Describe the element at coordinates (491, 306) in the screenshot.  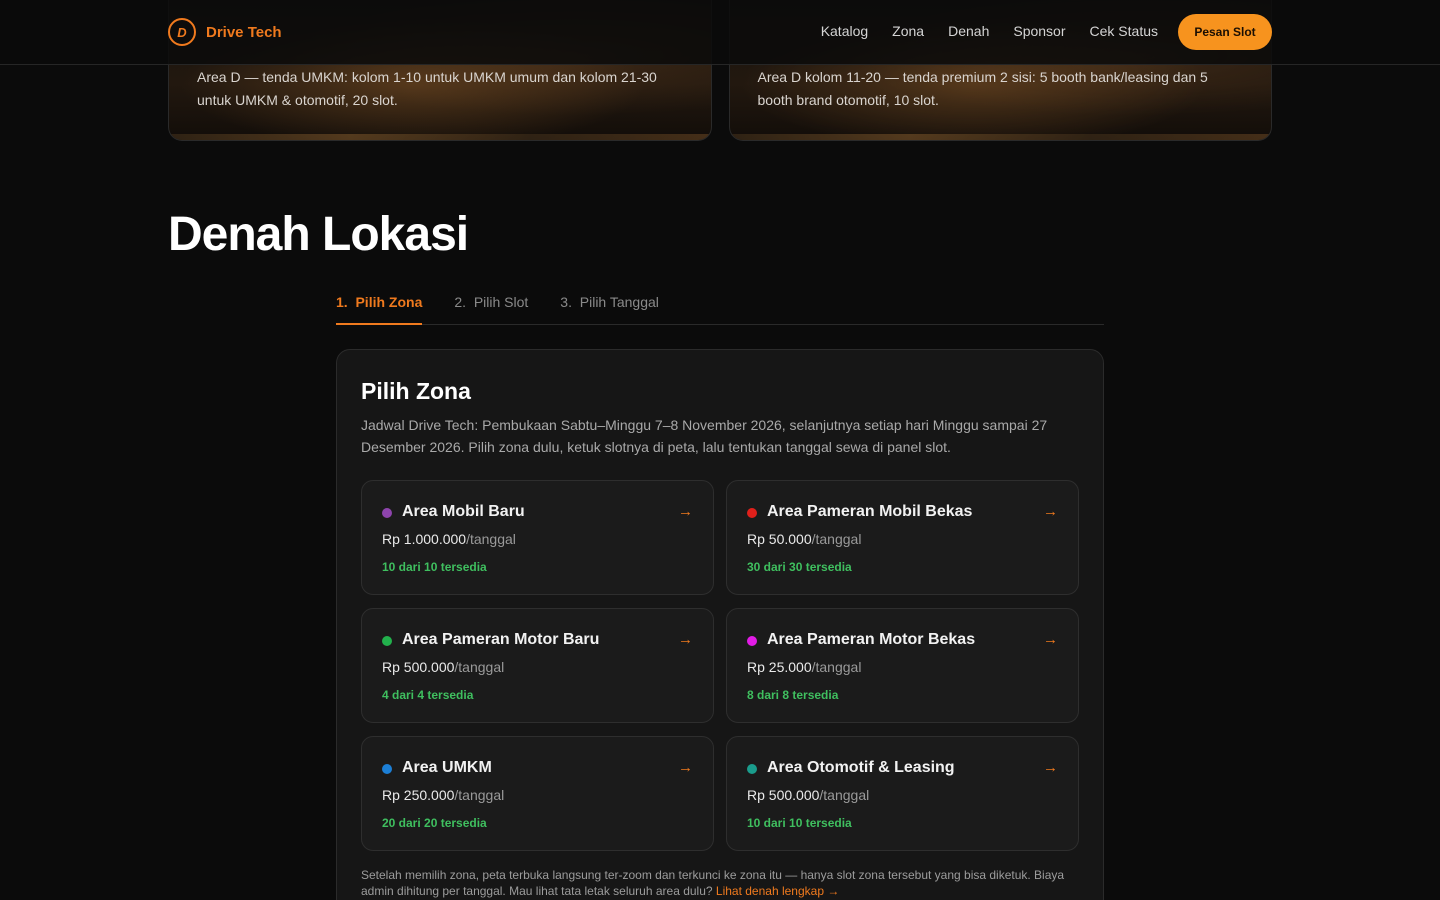
I see `tab-pilih-slot: 2. Pilih Slot` at that location.